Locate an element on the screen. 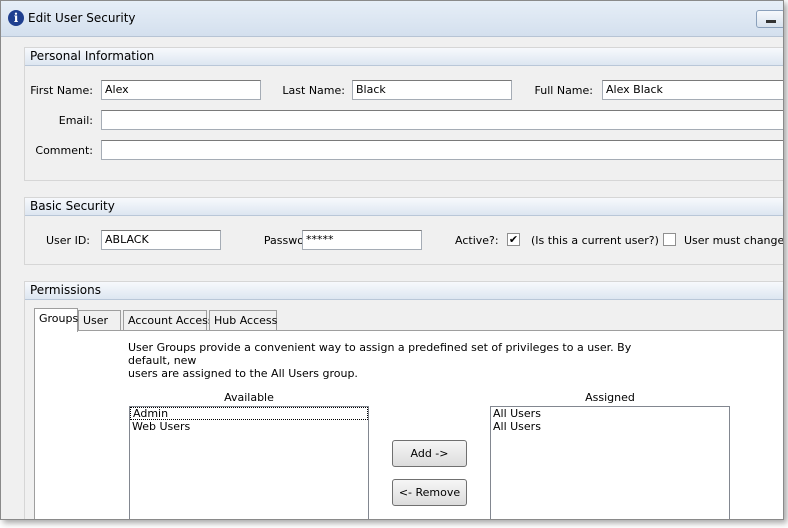  remove-button: <- Remove is located at coordinates (429, 492).